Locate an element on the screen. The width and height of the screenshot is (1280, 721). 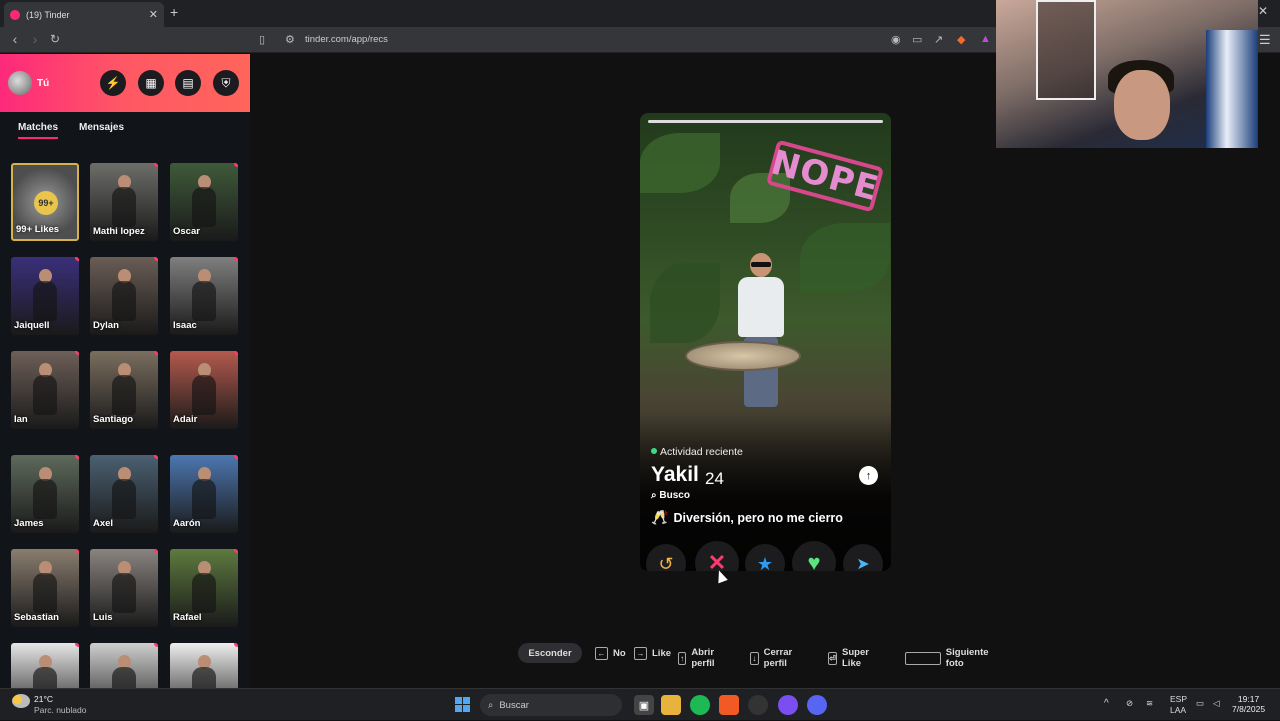
match-card: Santiago is located at coordinates (124, 390).